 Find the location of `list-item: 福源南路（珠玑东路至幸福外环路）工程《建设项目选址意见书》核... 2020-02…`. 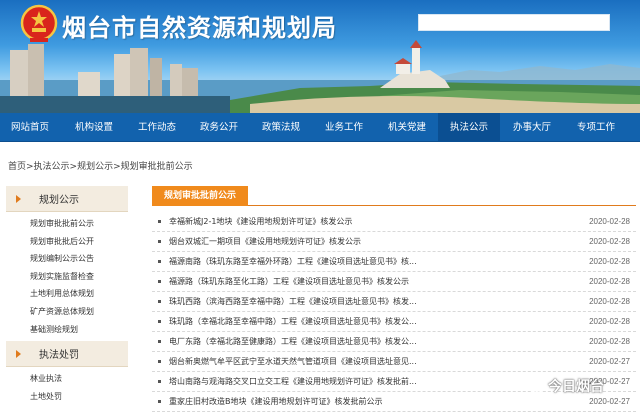

list-item: 福源南路（珠玑东路至幸福外环路）工程《建设项目选址意见书》核... 2020-02… is located at coordinates (394, 262).